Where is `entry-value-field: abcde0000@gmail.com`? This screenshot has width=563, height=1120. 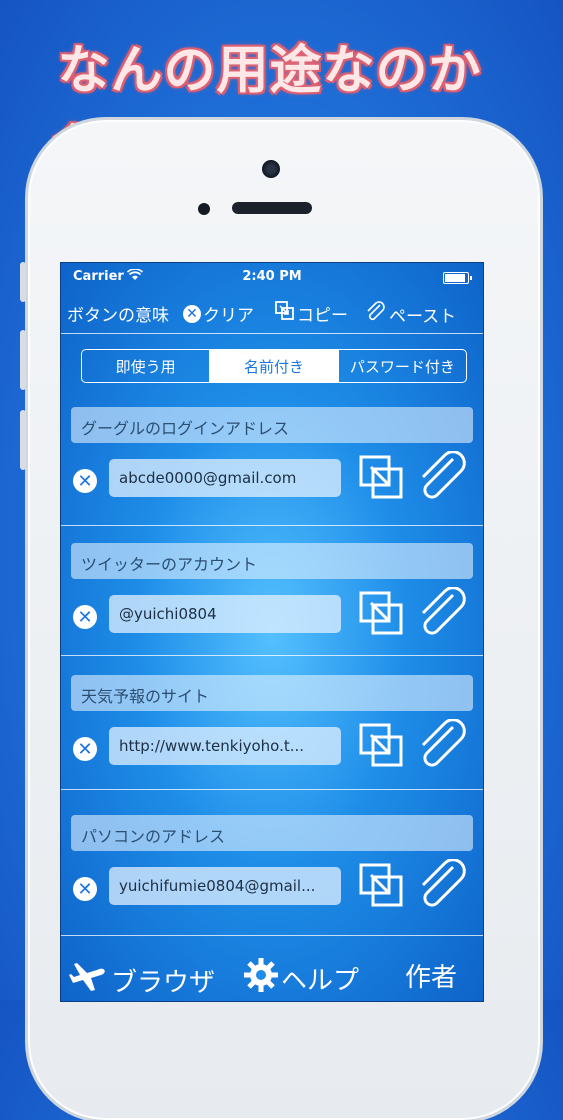 entry-value-field: abcde0000@gmail.com is located at coordinates (225, 478).